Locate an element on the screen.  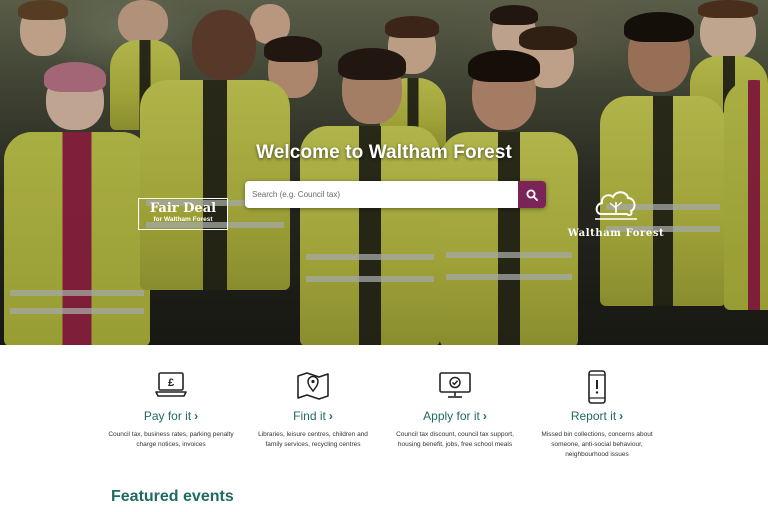
monitor-check-icon is located at coordinates (455, 385).